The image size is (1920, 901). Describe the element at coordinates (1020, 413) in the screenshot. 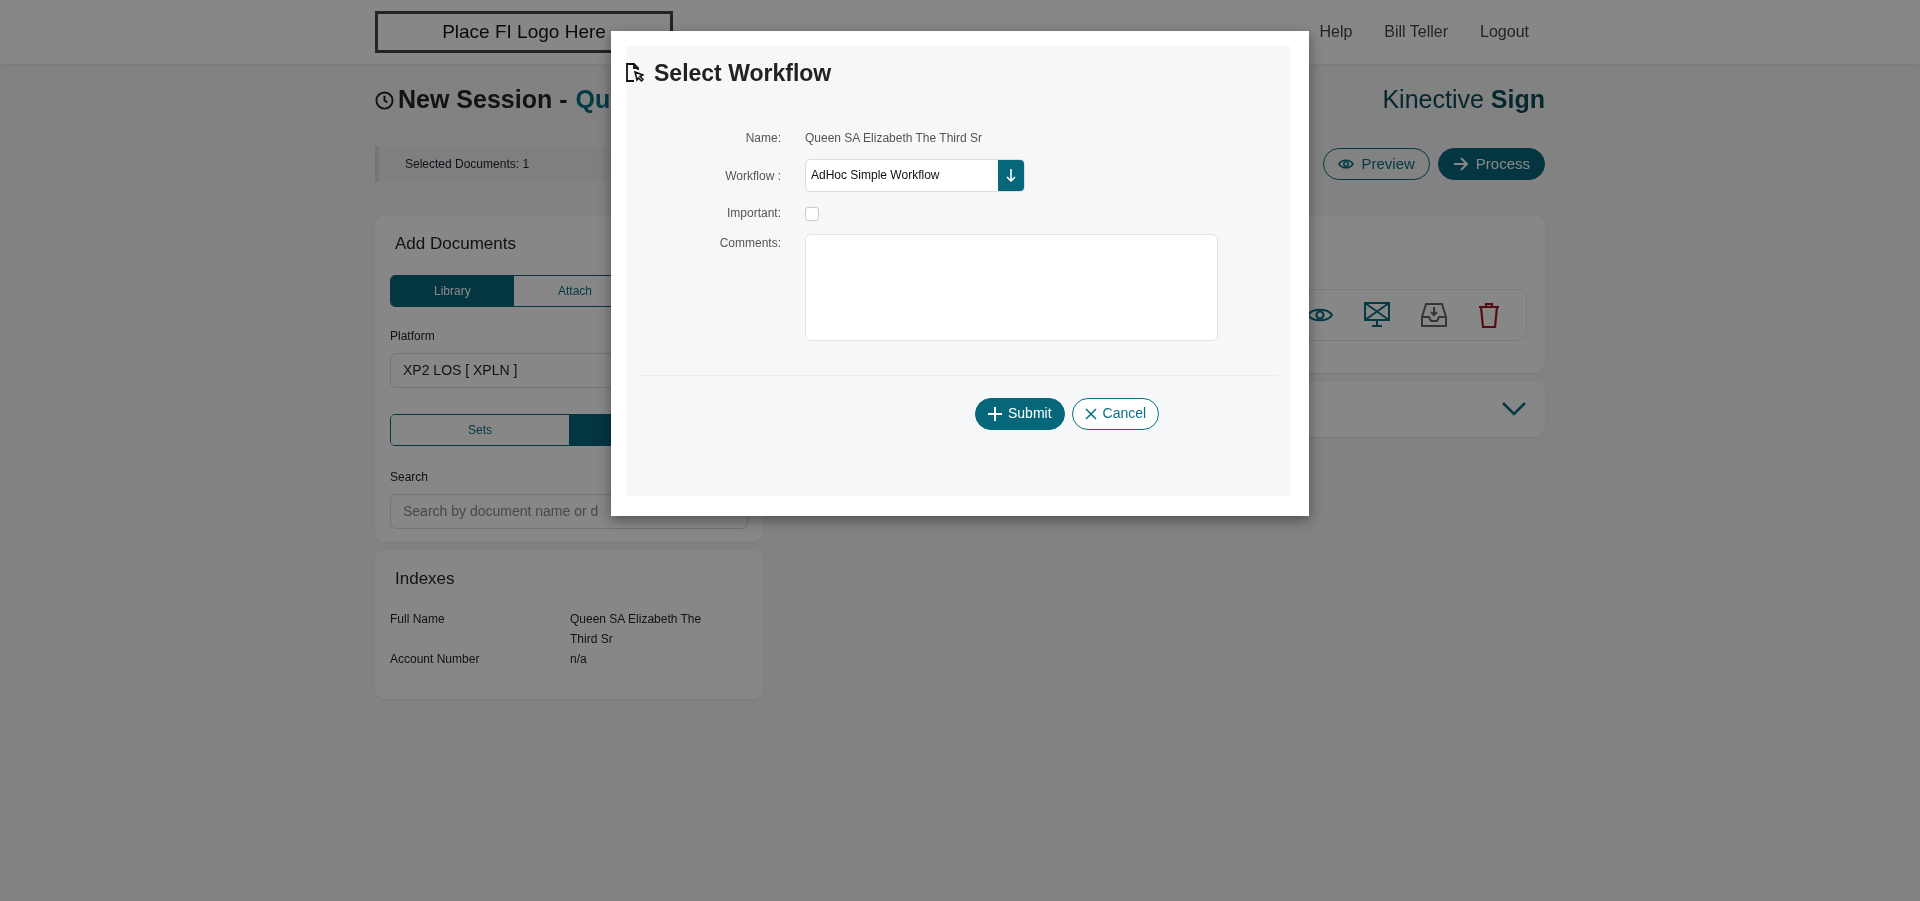

I see `submit-button: Submit` at that location.